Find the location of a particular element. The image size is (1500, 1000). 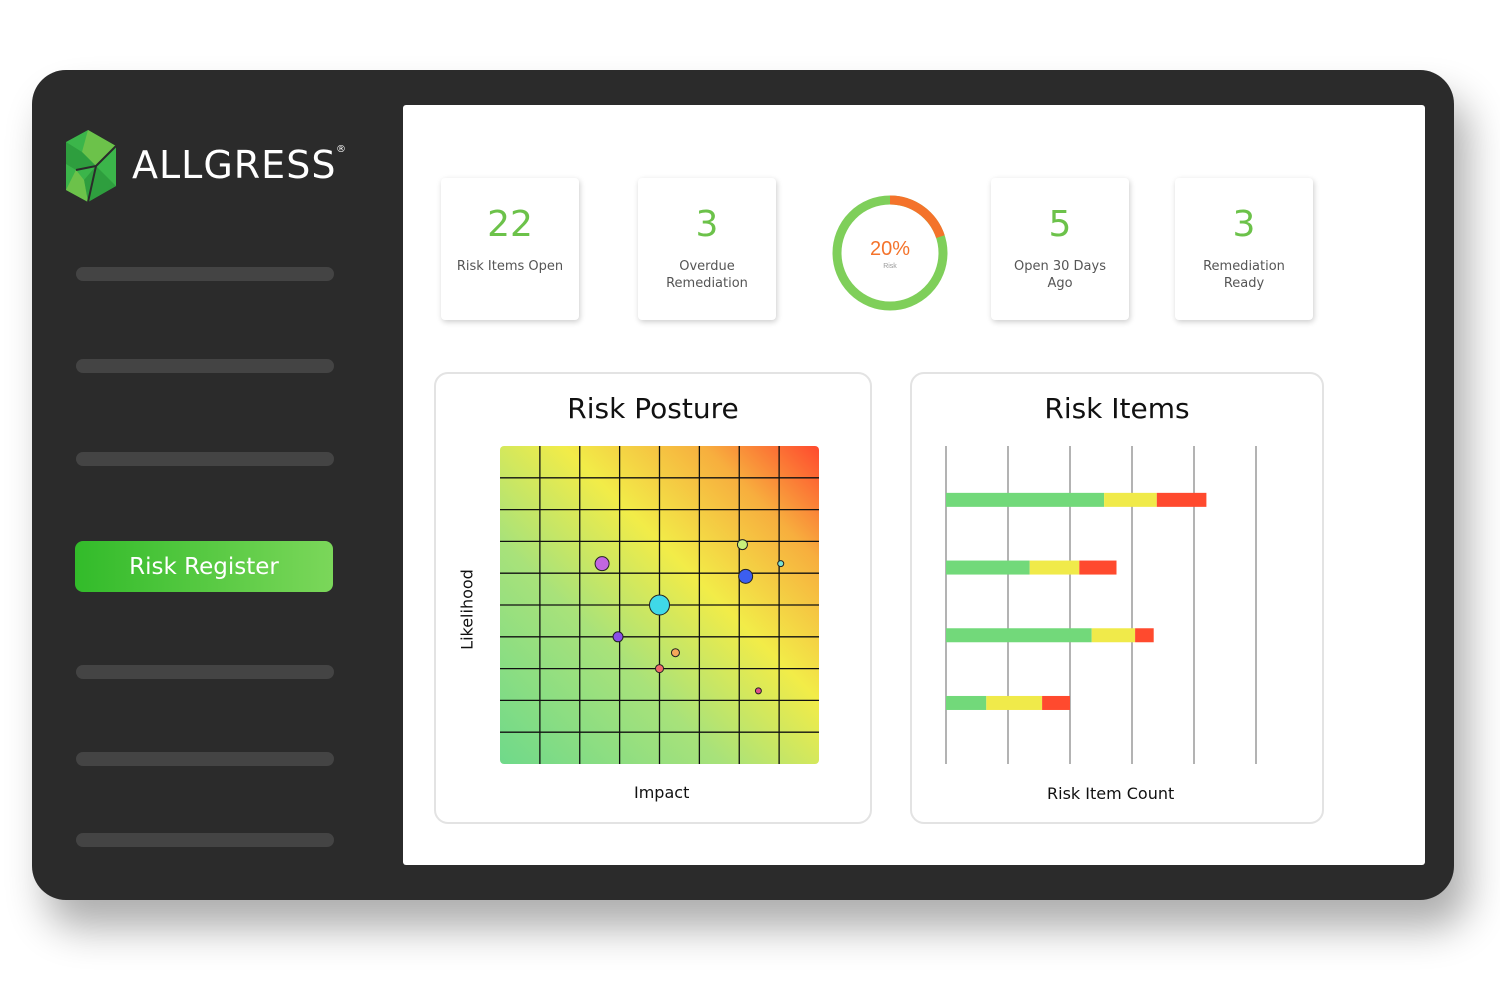

kpi-value: 5 is located at coordinates (1060, 224).